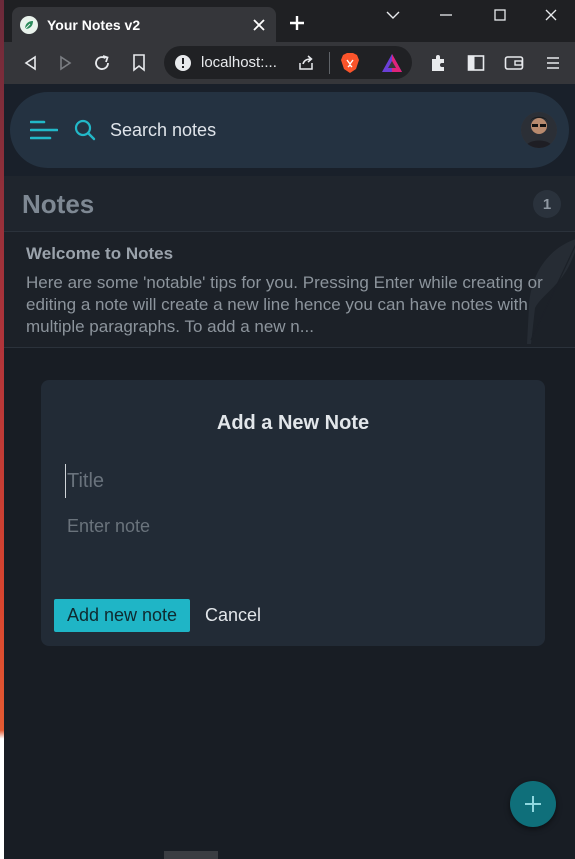 The image size is (575, 859). What do you see at coordinates (293, 481) in the screenshot?
I see `title-input` at bounding box center [293, 481].